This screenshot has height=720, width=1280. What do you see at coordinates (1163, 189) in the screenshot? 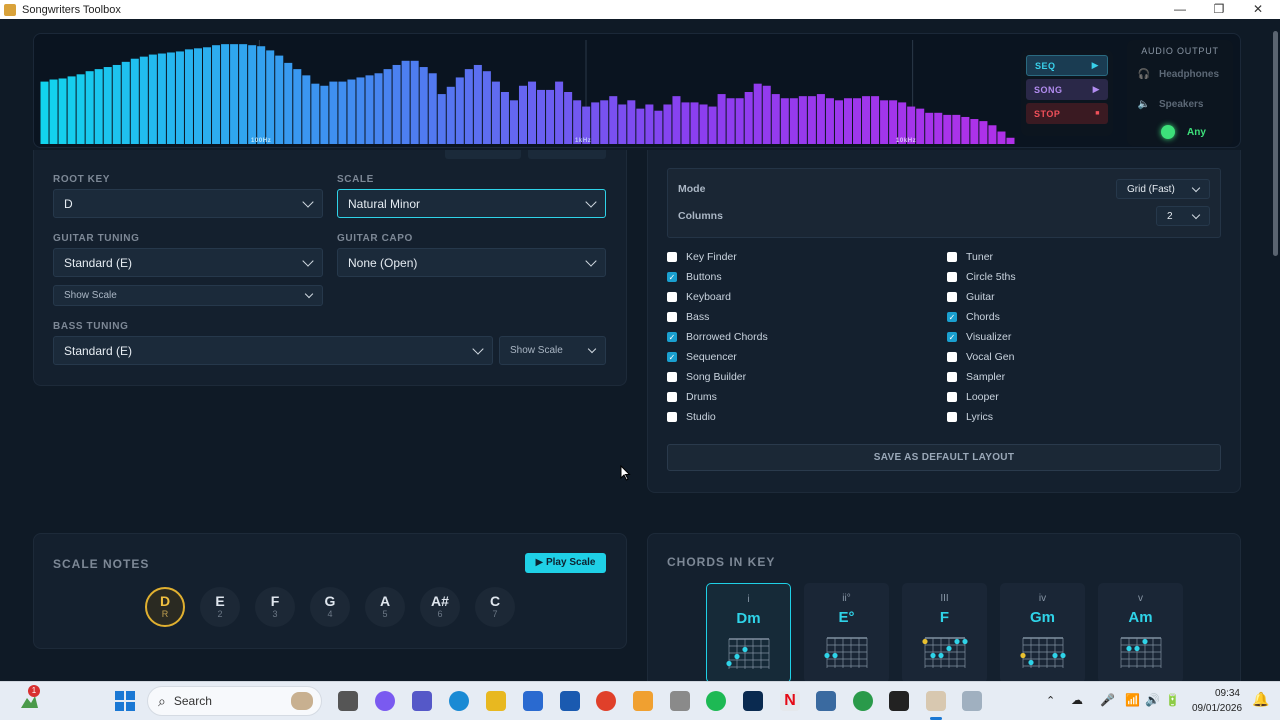
I see `mode-select: Grid (Fast)` at bounding box center [1163, 189].